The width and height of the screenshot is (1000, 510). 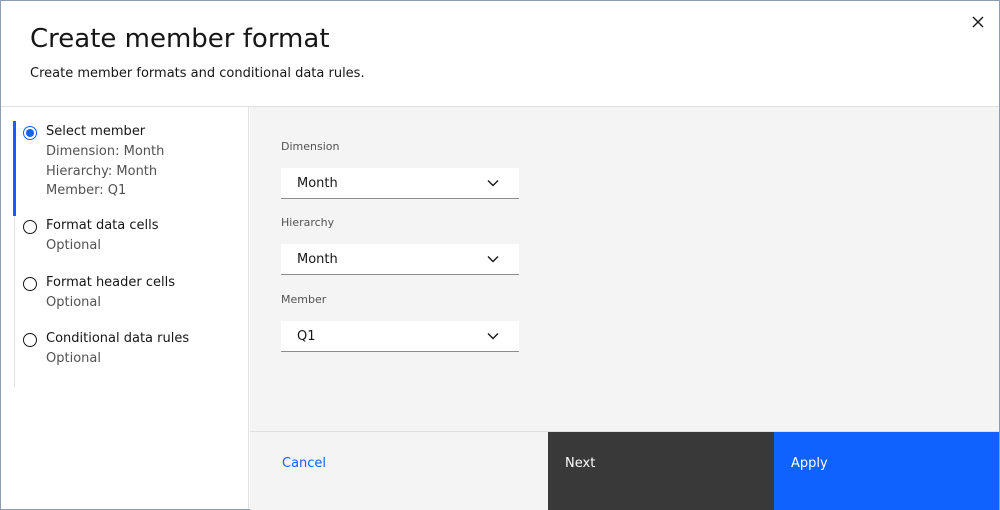 I want to click on cancel-label: Cancel, so click(x=304, y=463).